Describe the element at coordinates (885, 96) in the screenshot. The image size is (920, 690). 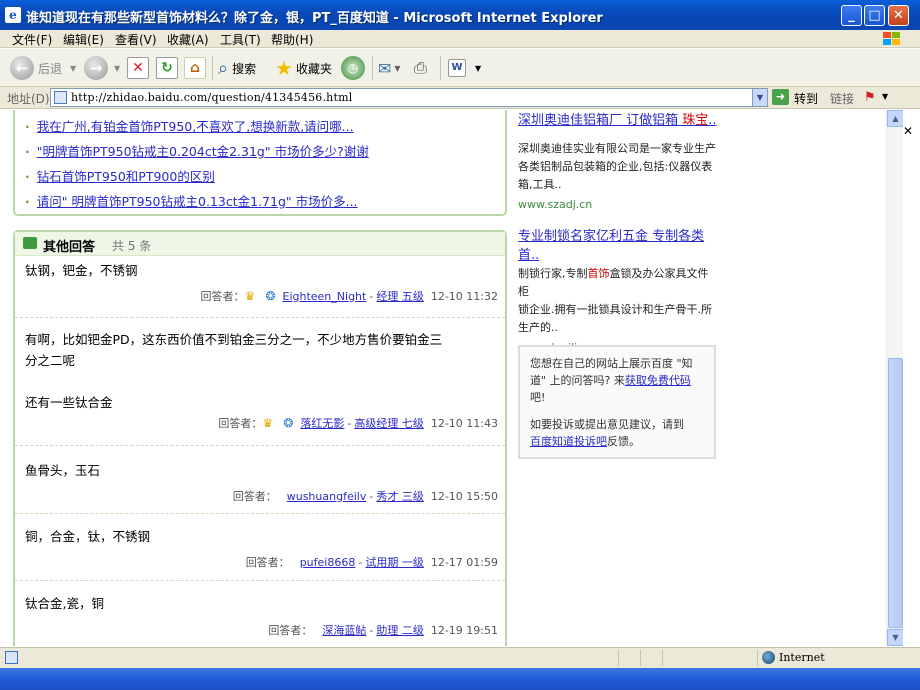
I see `toolbar-extra-dropdown-icon: ▼` at that location.